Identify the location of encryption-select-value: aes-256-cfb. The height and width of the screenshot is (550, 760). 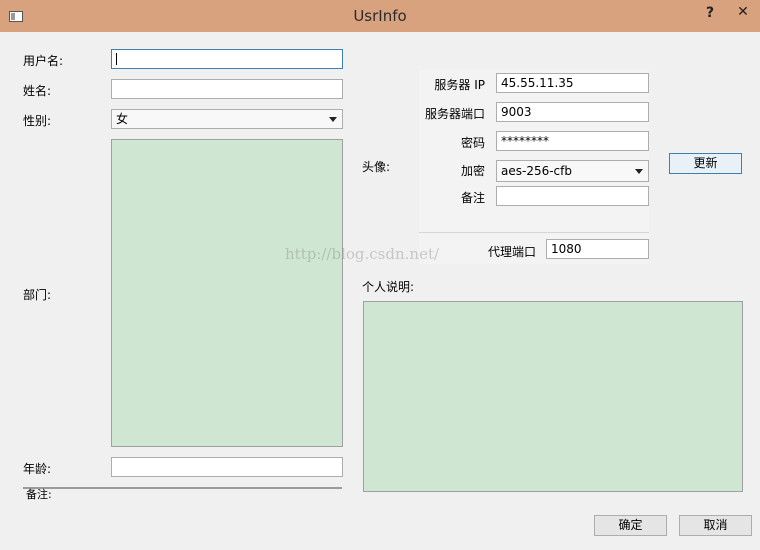
(536, 171).